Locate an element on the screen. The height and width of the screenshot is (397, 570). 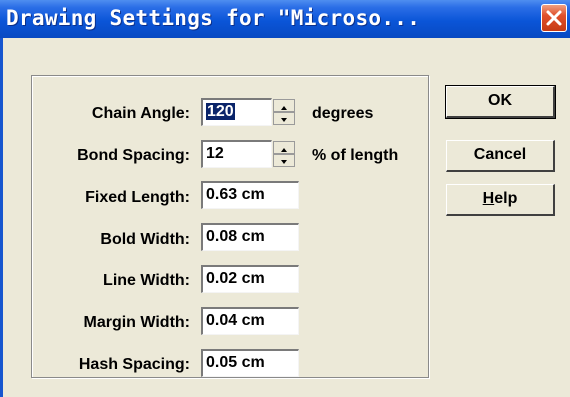
close-button is located at coordinates (554, 18).